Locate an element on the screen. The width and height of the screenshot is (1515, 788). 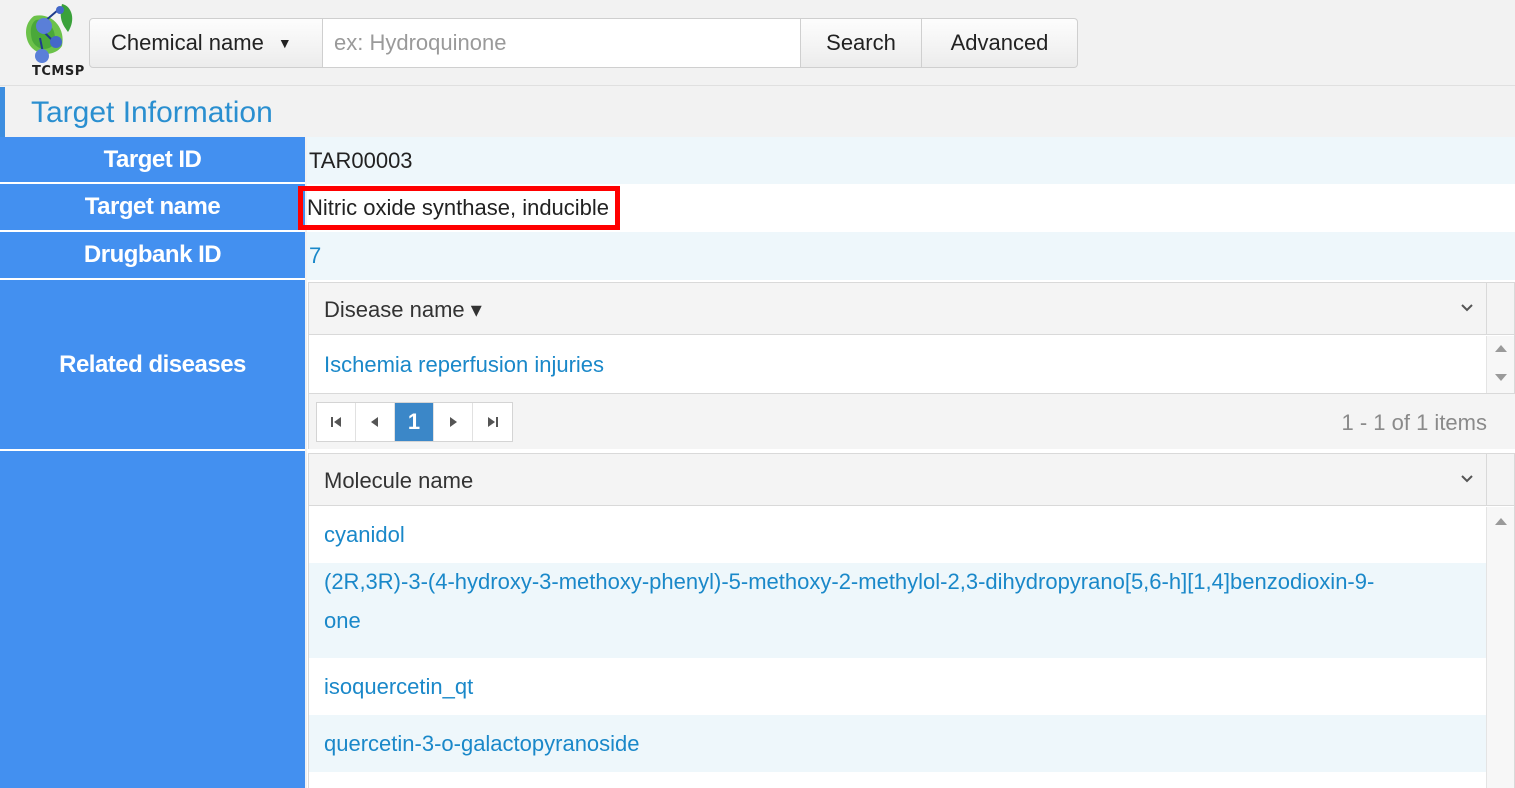
molecule-link: quercetin-3-o-galactopyranoside is located at coordinates (482, 744).